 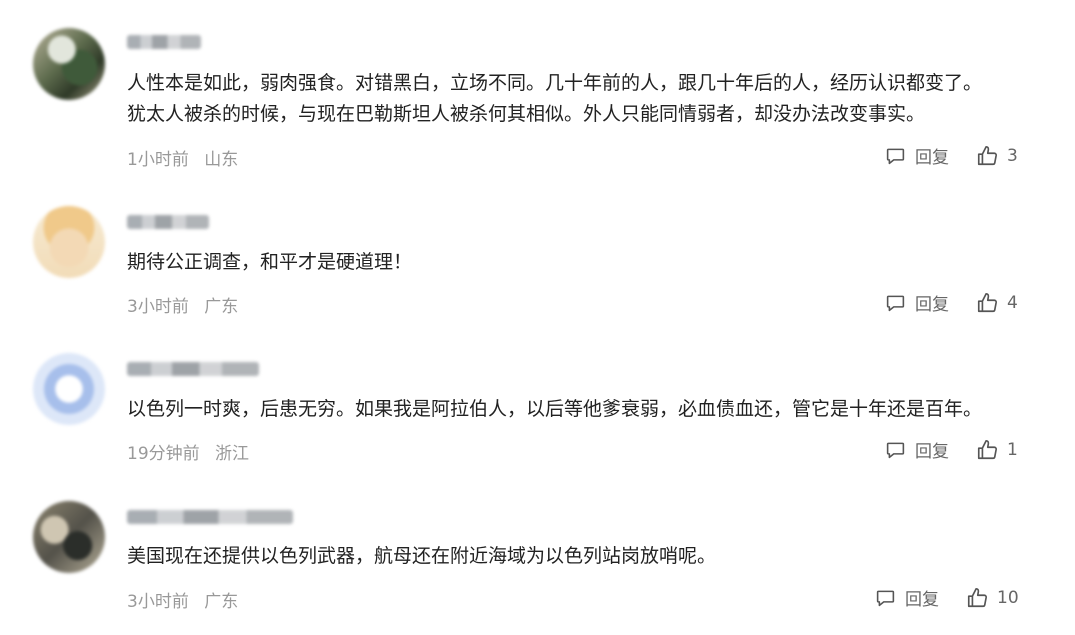 I want to click on comment-meta: 19分钟前 浙江, so click(x=193, y=451).